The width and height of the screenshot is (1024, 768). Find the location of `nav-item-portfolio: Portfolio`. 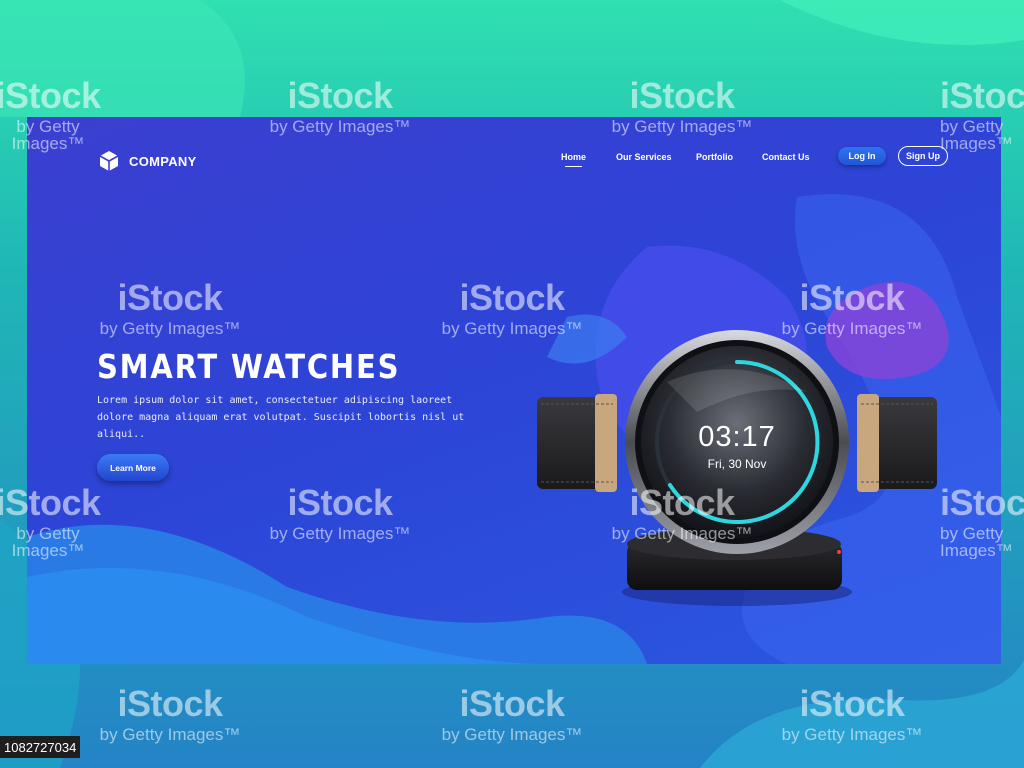

nav-item-portfolio: Portfolio is located at coordinates (714, 157).